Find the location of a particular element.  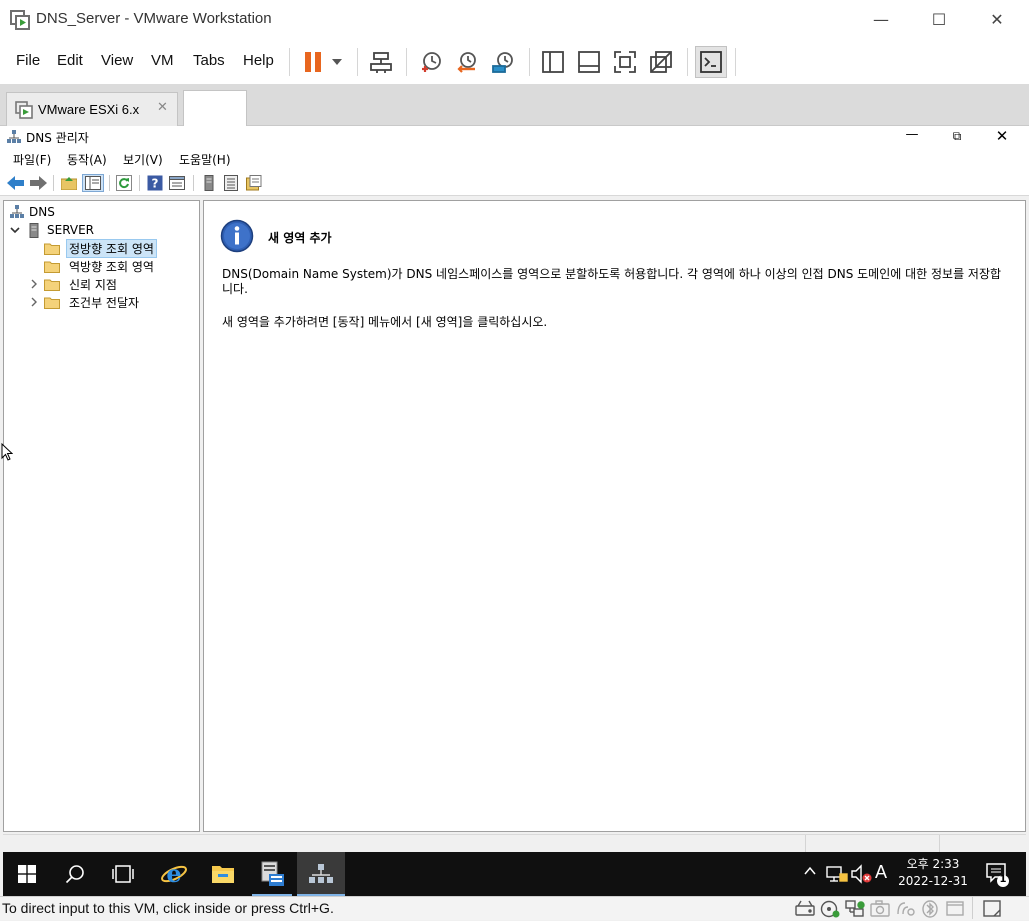

volume-muted-icon is located at coordinates (862, 875).